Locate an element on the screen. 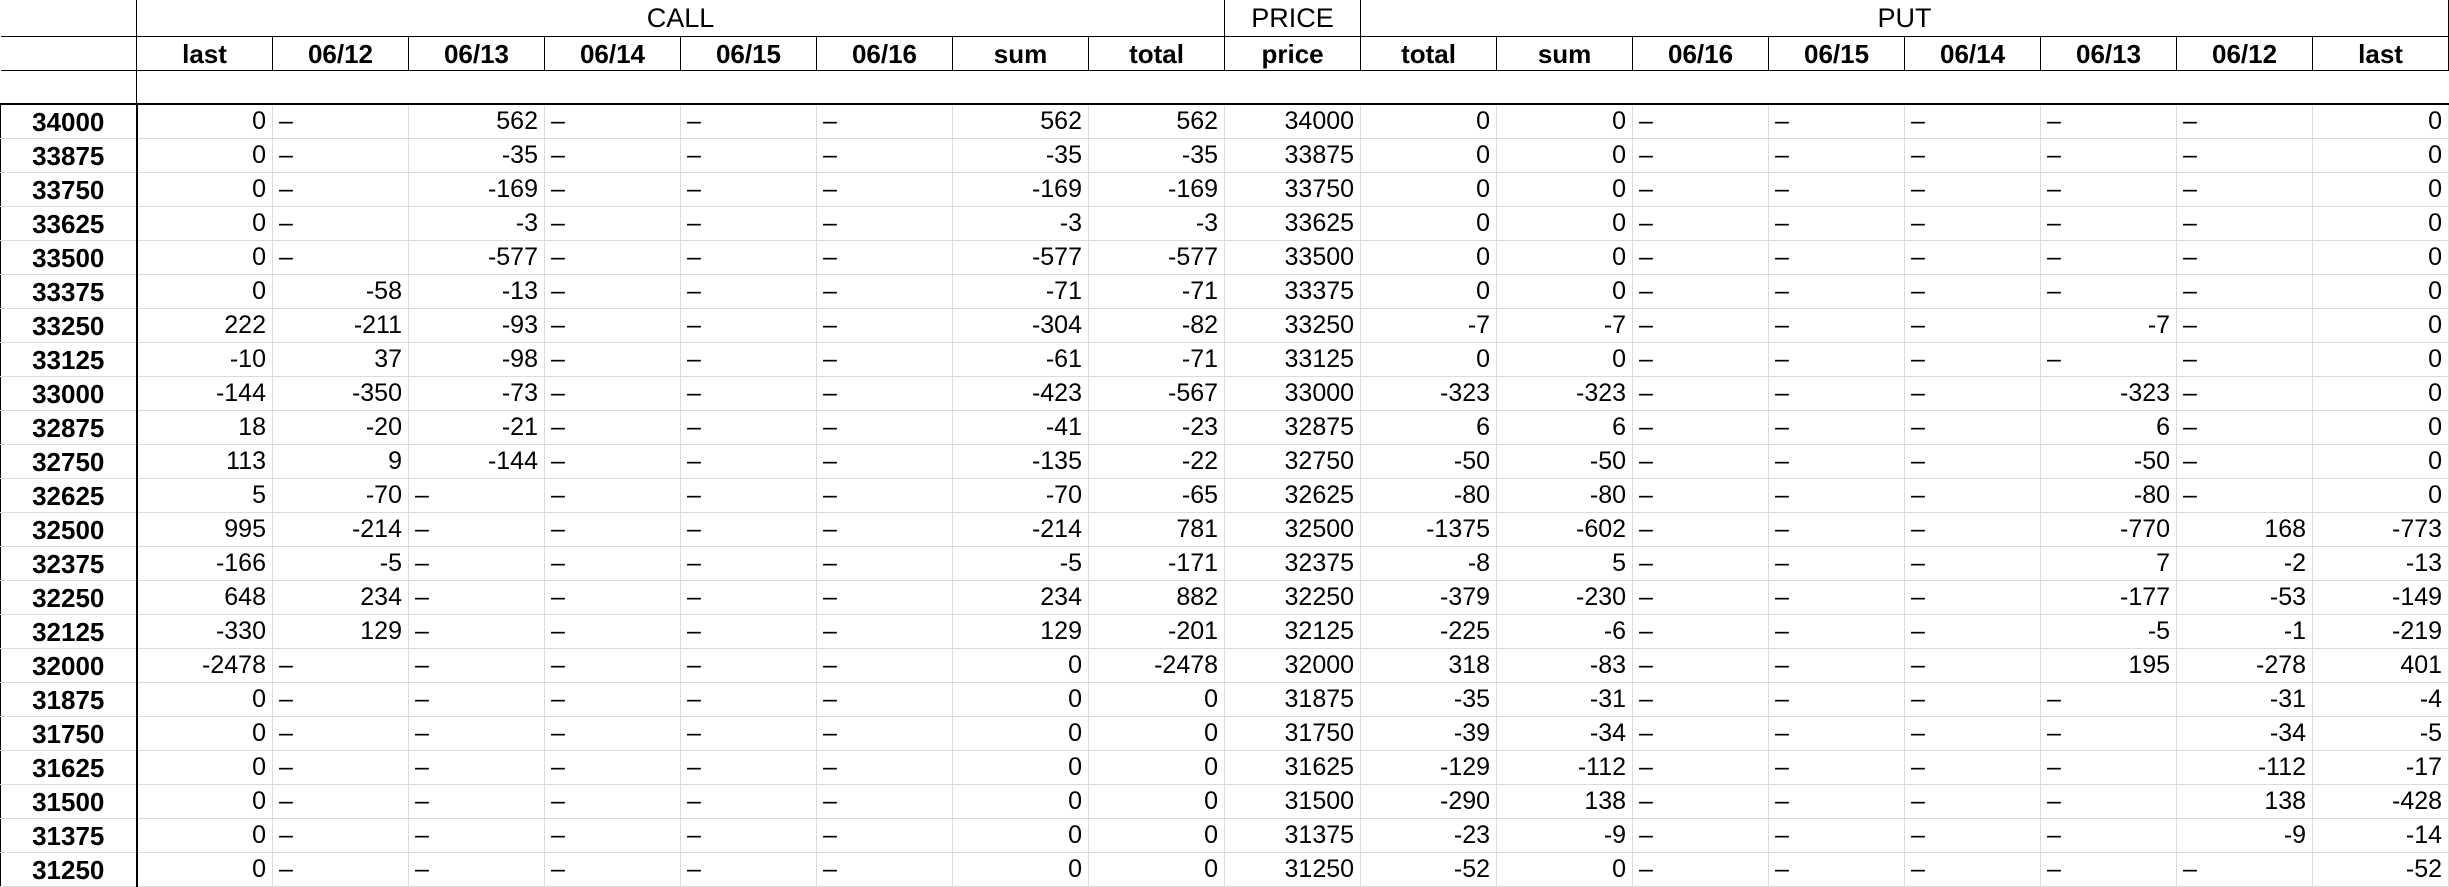 Image resolution: width=2449 pixels, height=887 pixels. cell: -602 is located at coordinates (1565, 529).